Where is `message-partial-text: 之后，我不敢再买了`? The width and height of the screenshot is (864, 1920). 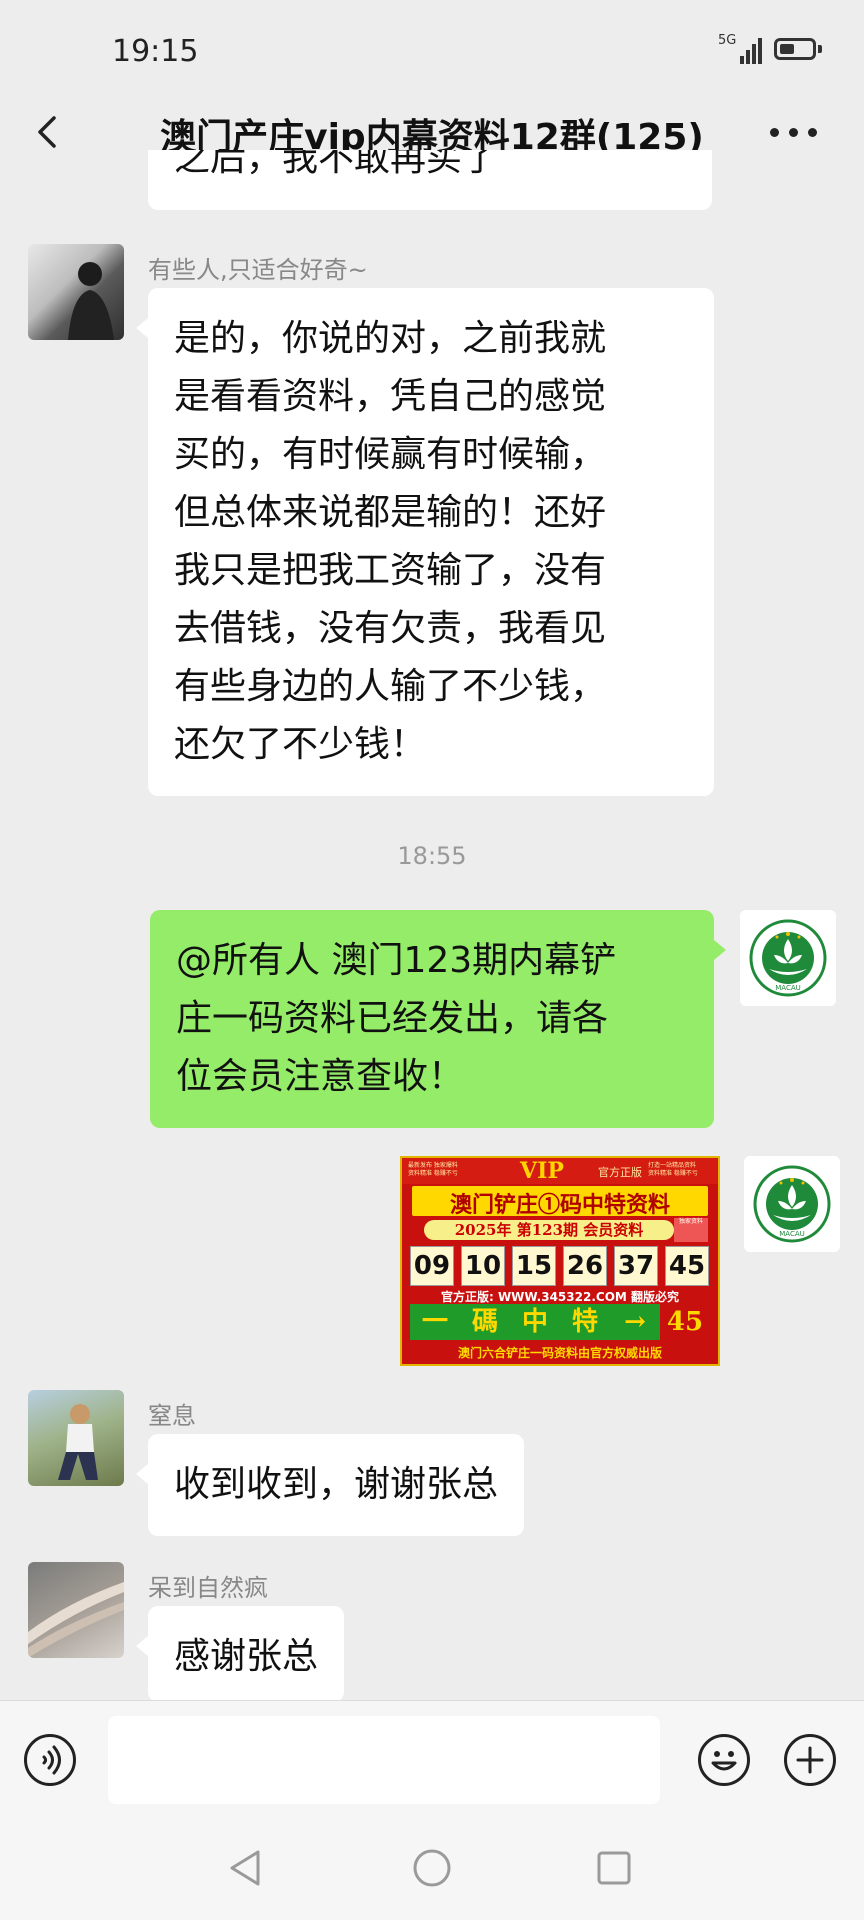 message-partial-text: 之后，我不敢再买了 is located at coordinates (430, 180).